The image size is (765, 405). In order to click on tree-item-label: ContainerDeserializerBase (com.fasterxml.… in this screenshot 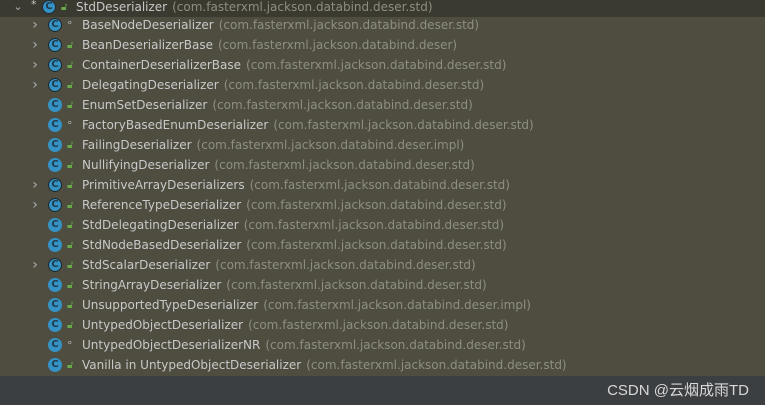, I will do `click(294, 65)`.